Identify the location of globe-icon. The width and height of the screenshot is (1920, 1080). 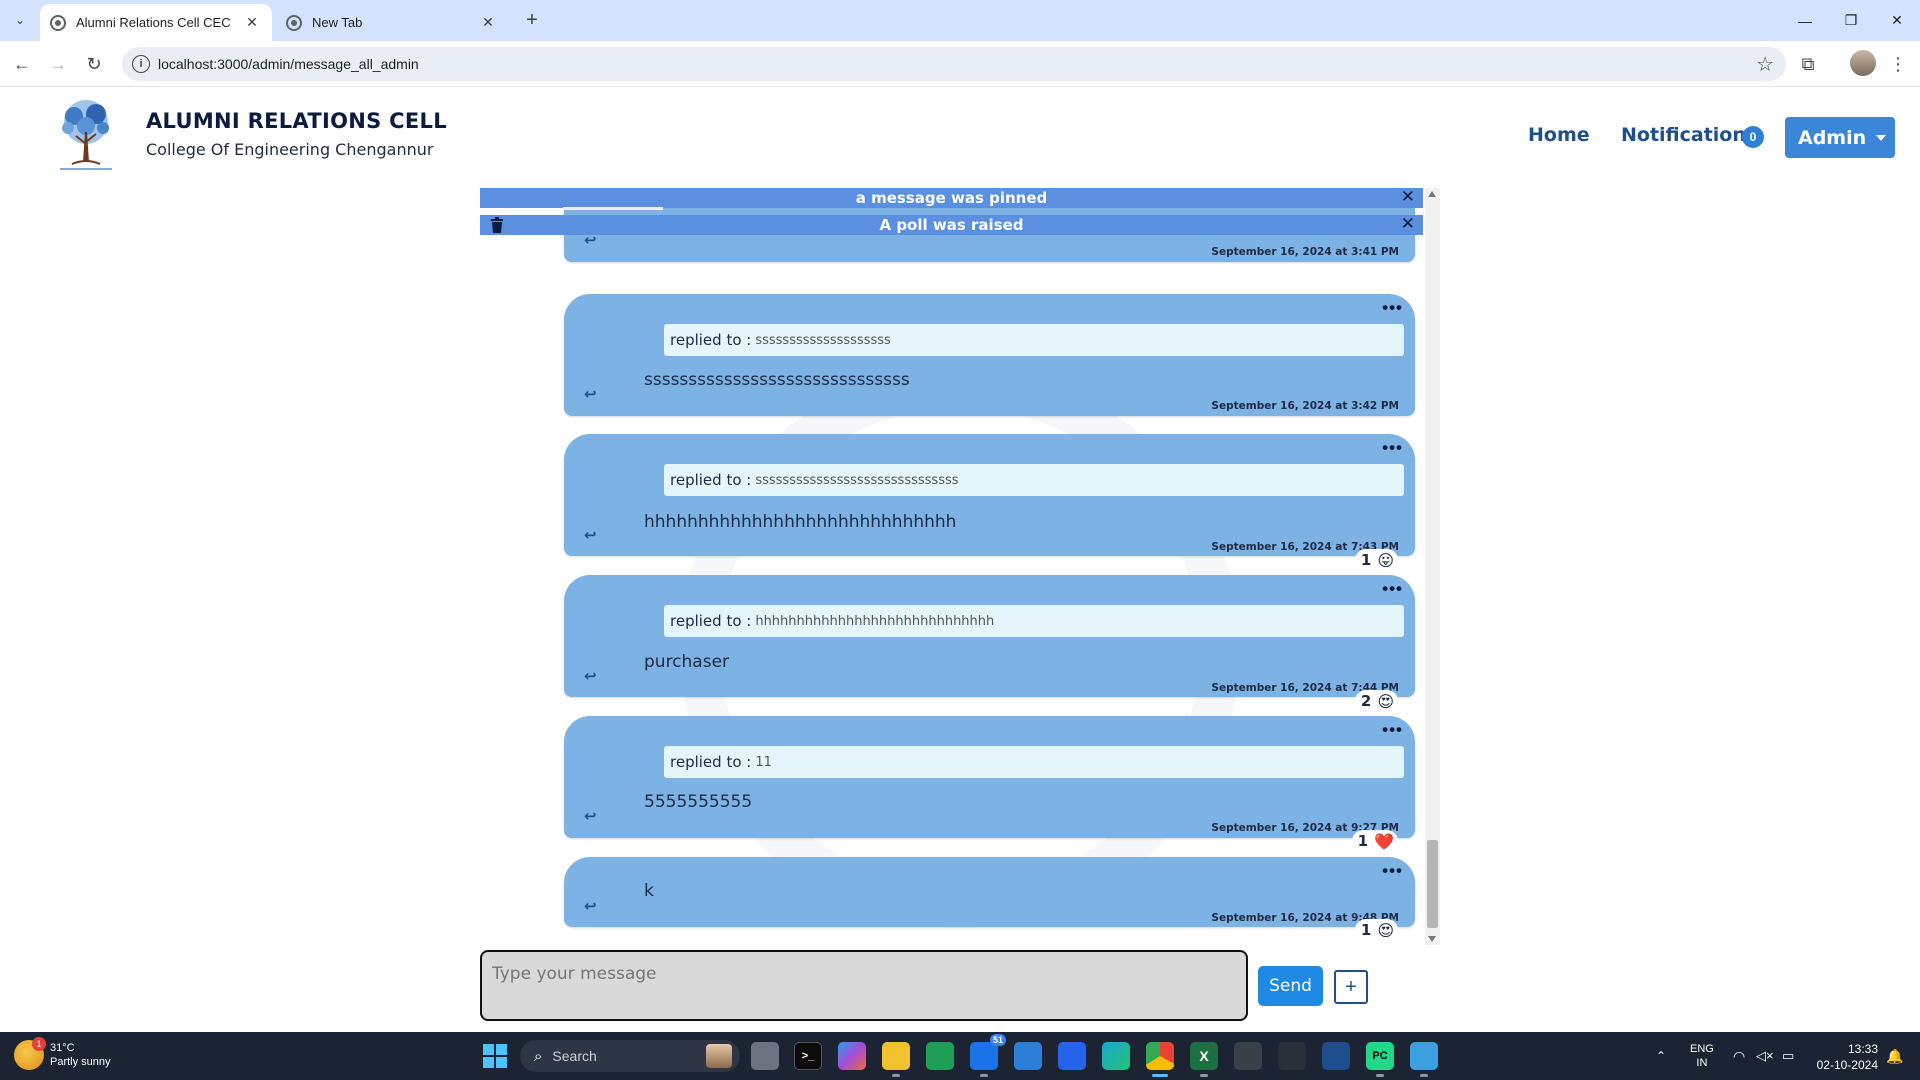
(294, 22).